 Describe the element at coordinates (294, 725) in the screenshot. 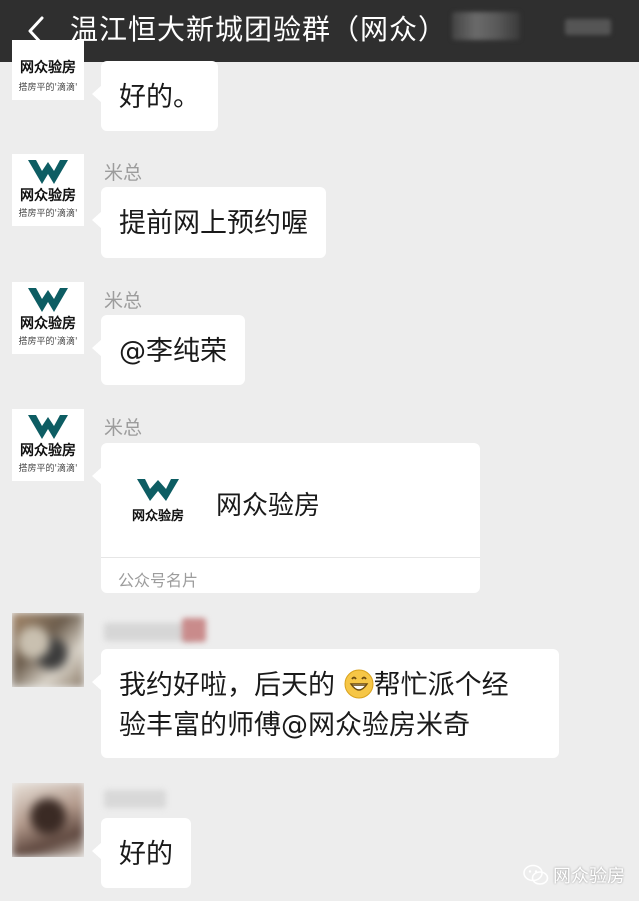

I see `message-text: 验丰富的师傅@网众验房米奇` at that location.